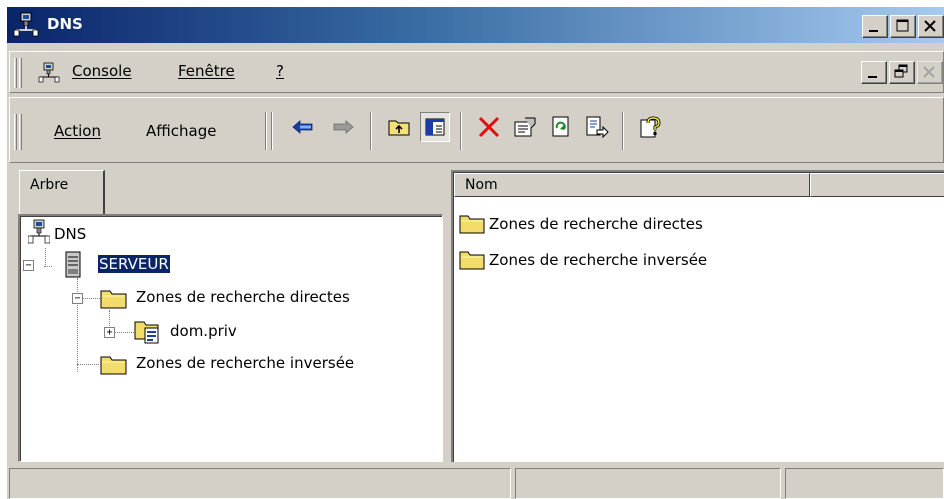  I want to click on show-tree-icon, so click(435, 127).